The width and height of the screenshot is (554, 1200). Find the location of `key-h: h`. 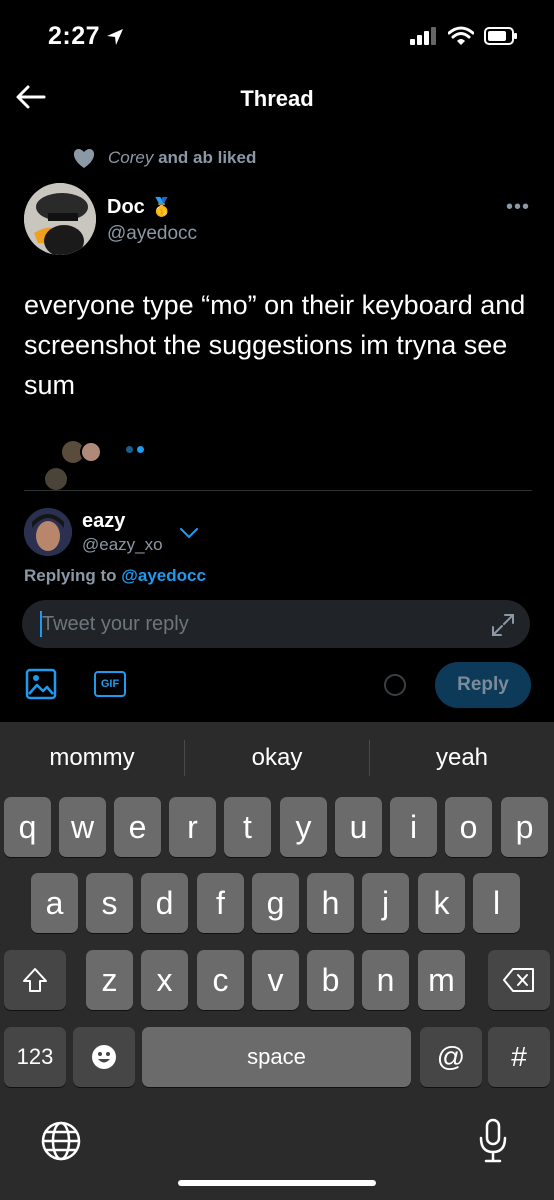

key-h: h is located at coordinates (330, 903).